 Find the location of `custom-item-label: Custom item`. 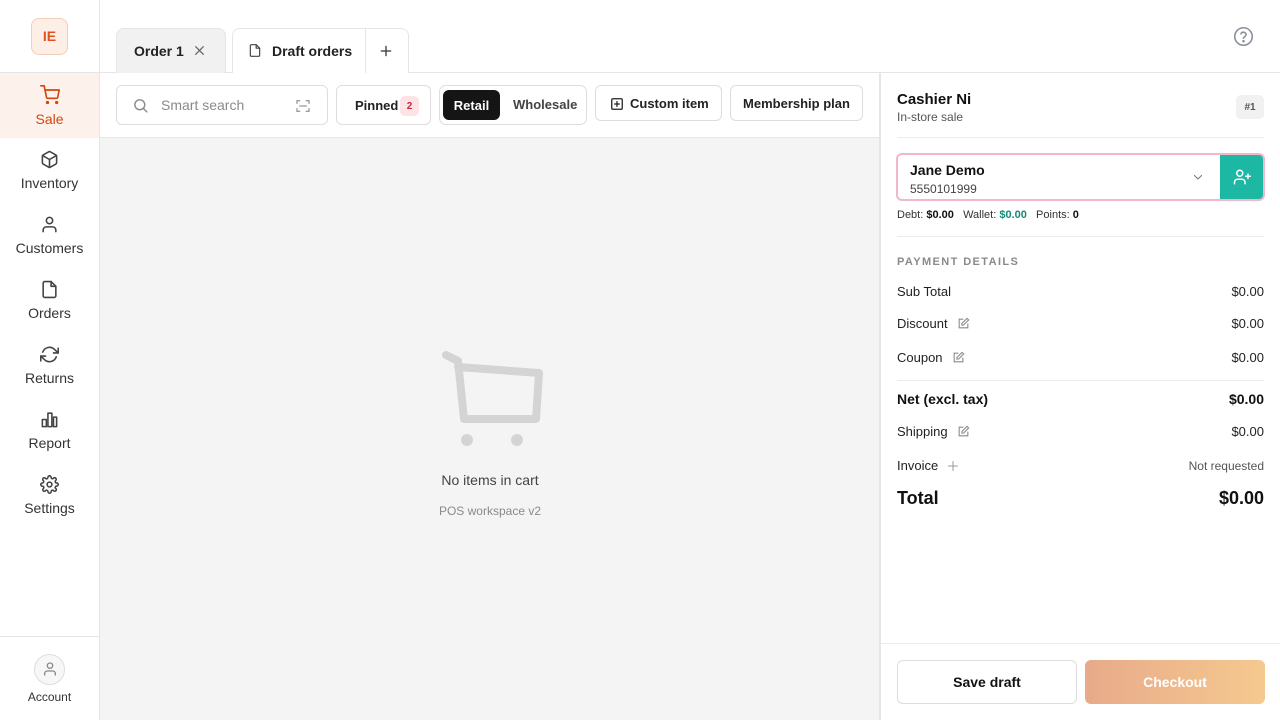

custom-item-label: Custom item is located at coordinates (669, 103).